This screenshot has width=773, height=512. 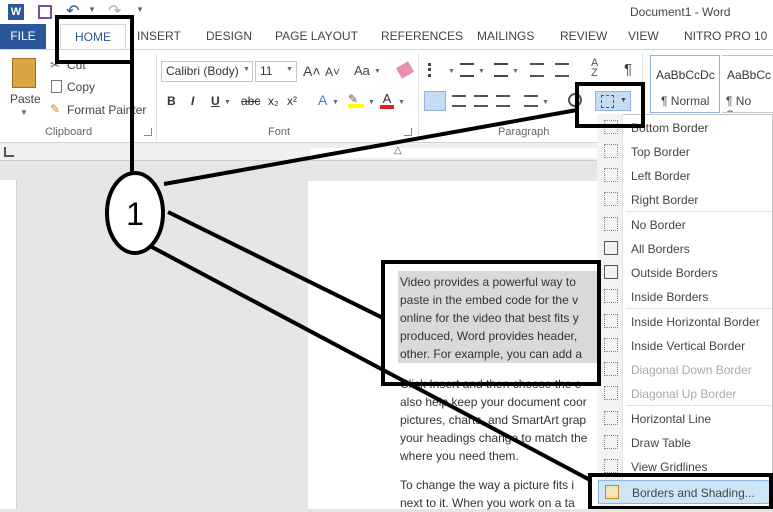 I want to click on annotation-number: 1, so click(x=135, y=214).